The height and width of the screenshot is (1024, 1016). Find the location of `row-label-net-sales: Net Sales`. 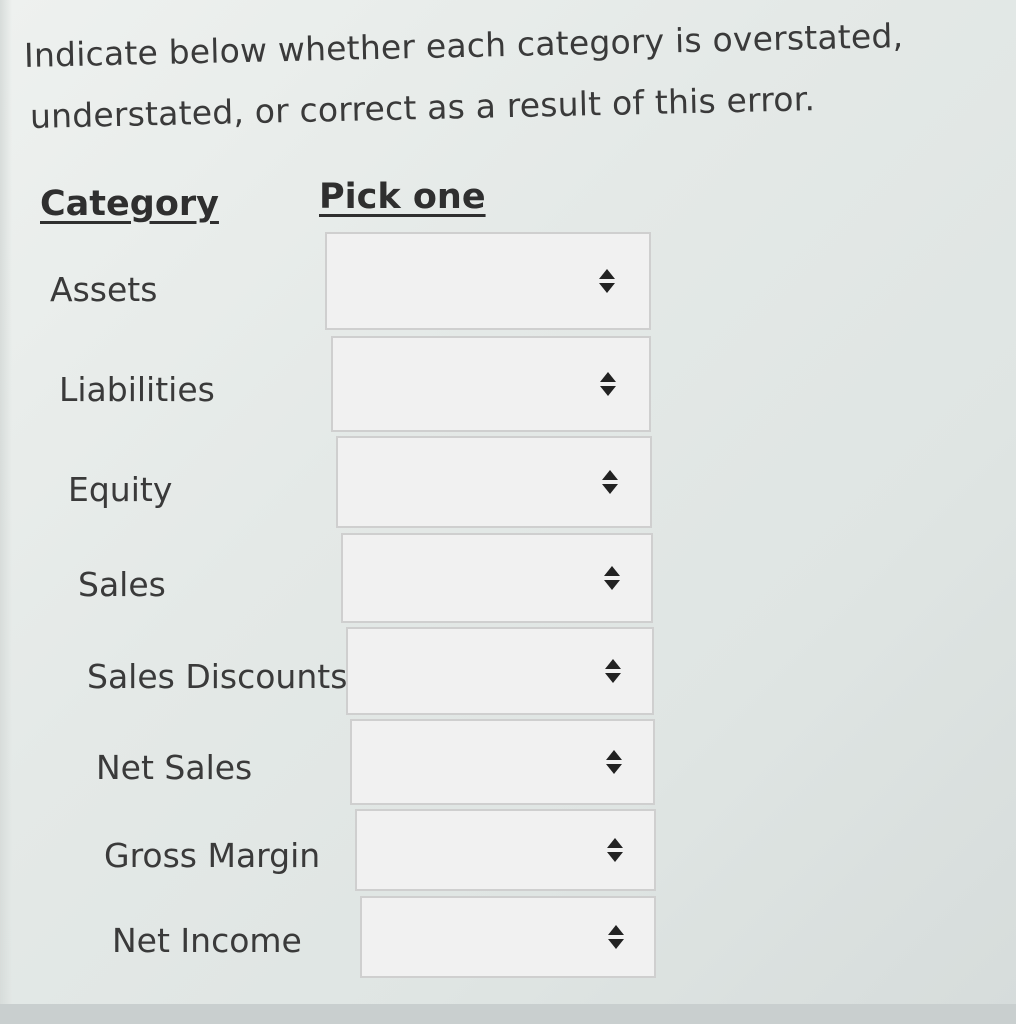

row-label-net-sales: Net Sales is located at coordinates (174, 767).